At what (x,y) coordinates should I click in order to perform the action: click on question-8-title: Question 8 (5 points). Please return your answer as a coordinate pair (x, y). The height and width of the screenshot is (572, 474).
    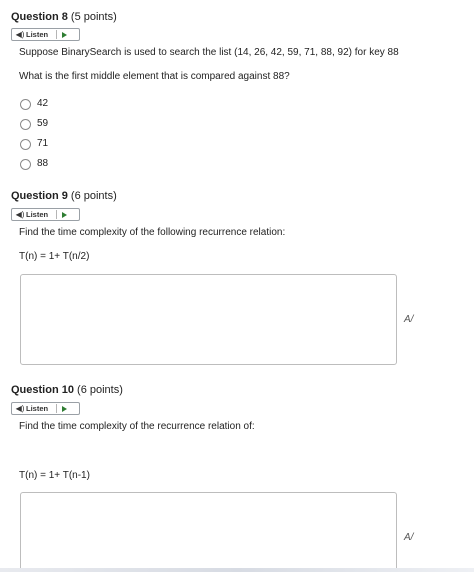
    Looking at the image, I should click on (64, 17).